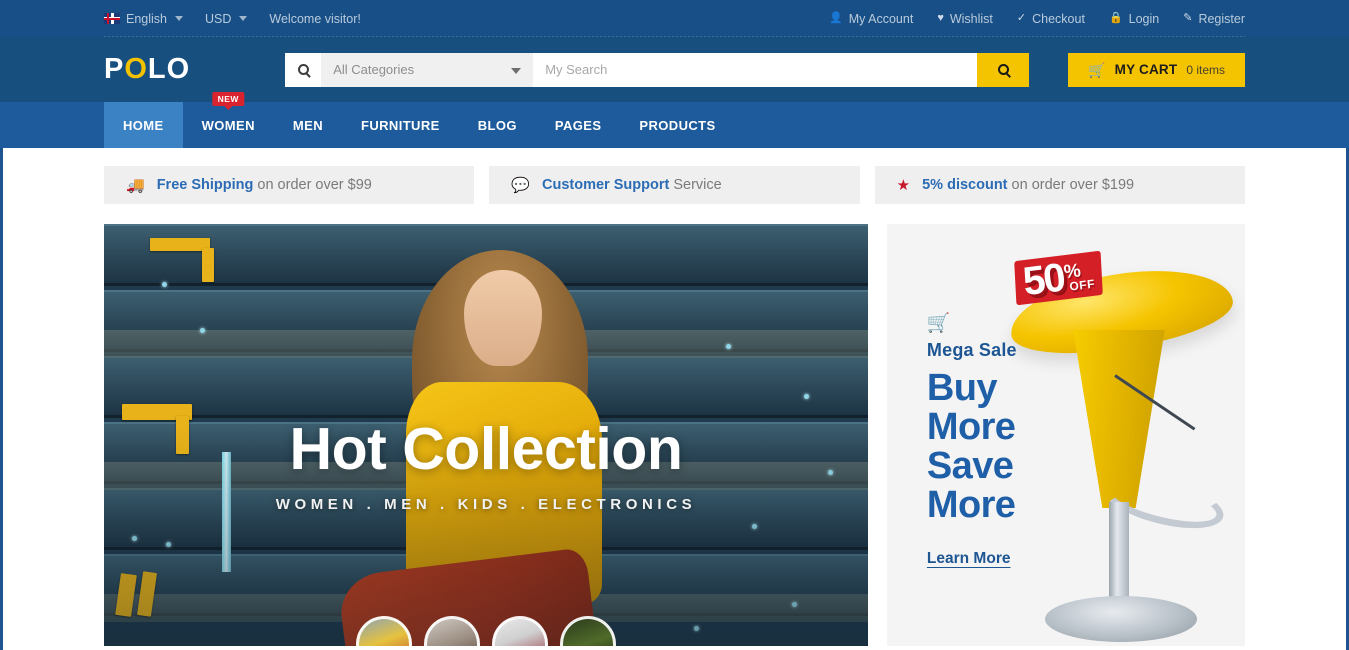 This screenshot has width=1349, height=650. What do you see at coordinates (486, 504) in the screenshot?
I see `hero-subtitle: WOMEN . MEN . KIDS . ELECTRONICS` at bounding box center [486, 504].